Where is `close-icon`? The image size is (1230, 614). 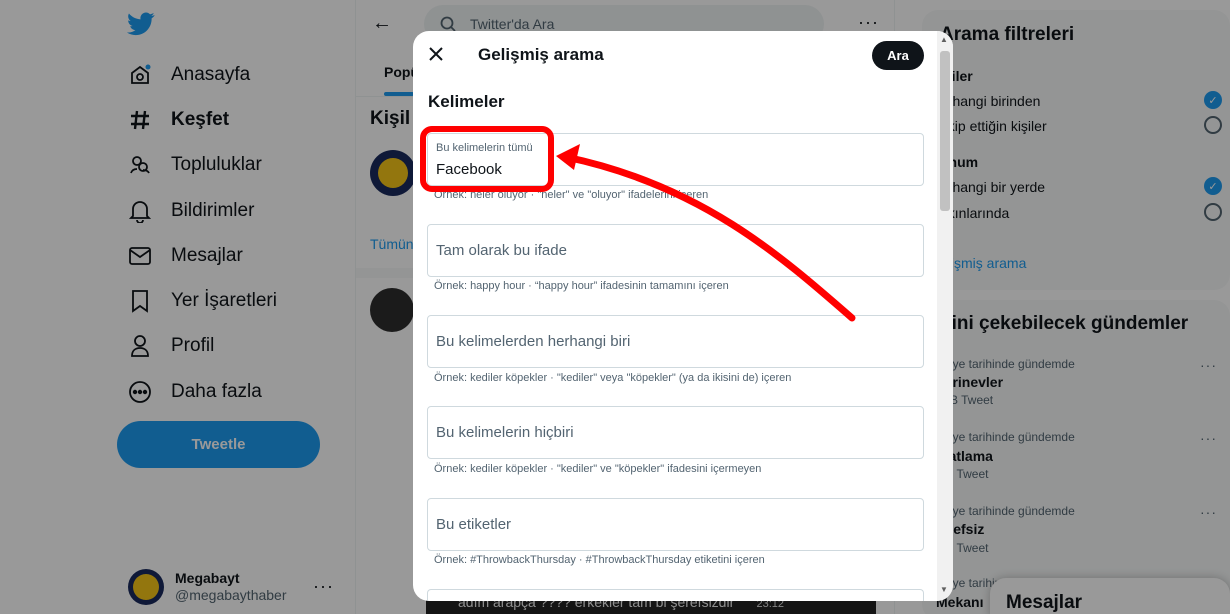
close-icon is located at coordinates (436, 54).